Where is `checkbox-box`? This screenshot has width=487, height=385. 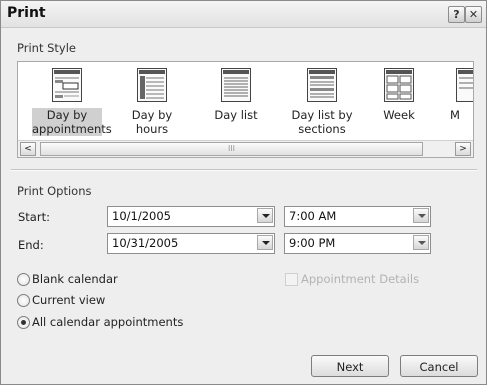 checkbox-box is located at coordinates (291, 279).